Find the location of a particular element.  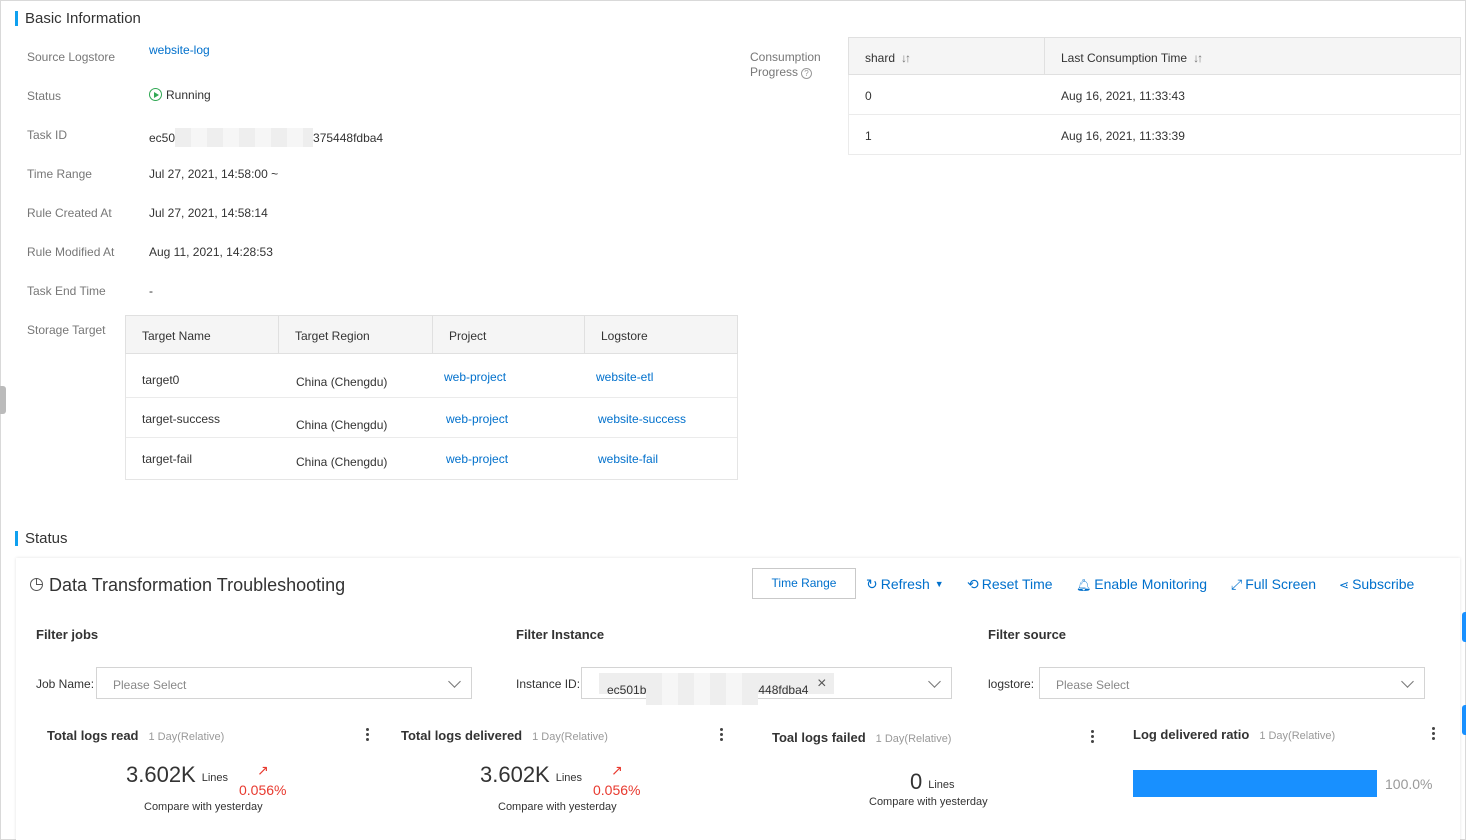

logstore-link: website-success is located at coordinates (642, 419).